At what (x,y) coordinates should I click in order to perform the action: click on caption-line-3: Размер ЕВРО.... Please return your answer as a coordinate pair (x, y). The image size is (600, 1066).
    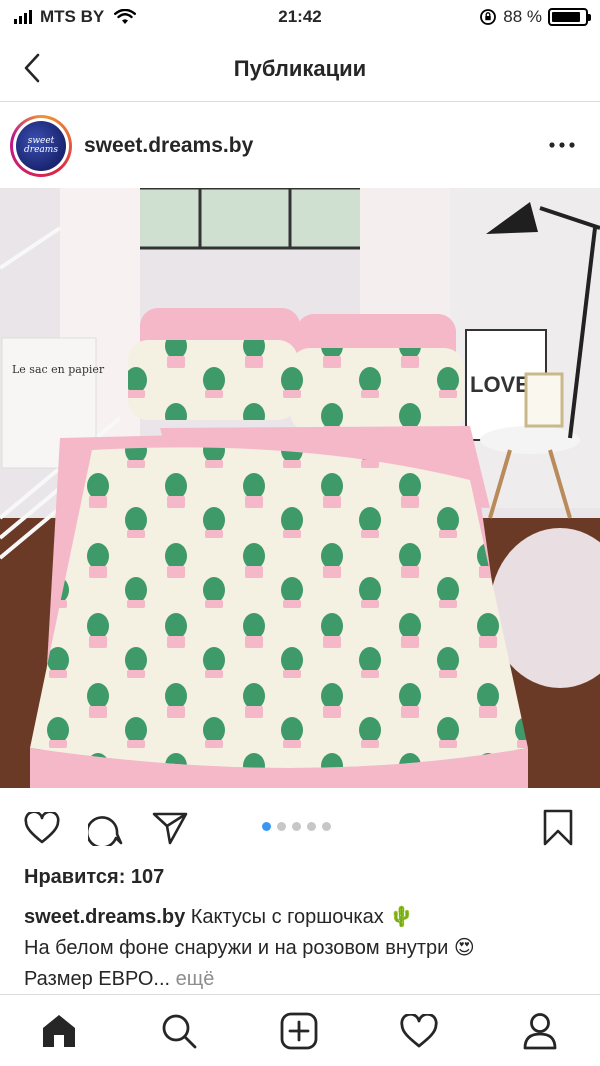
    Looking at the image, I should click on (97, 979).